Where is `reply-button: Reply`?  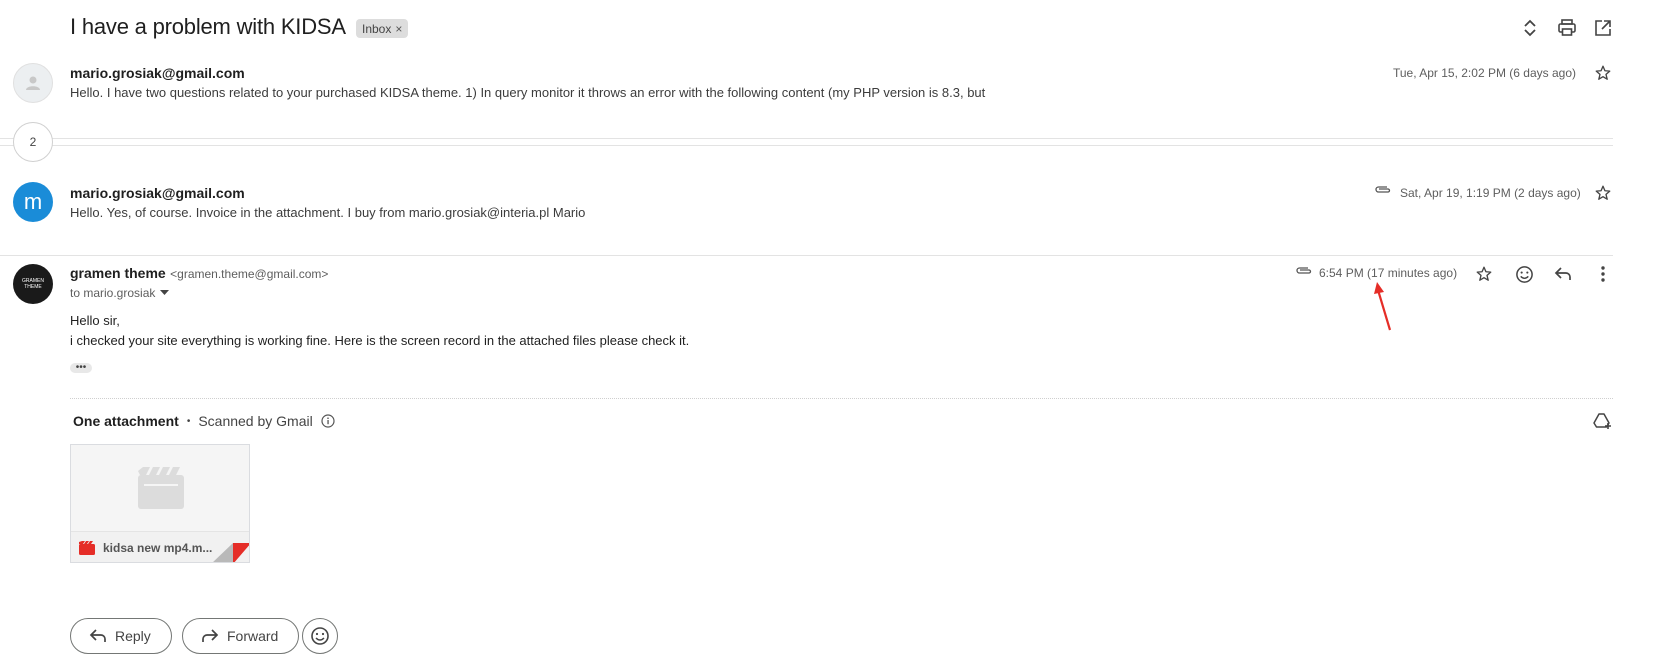 reply-button: Reply is located at coordinates (121, 636).